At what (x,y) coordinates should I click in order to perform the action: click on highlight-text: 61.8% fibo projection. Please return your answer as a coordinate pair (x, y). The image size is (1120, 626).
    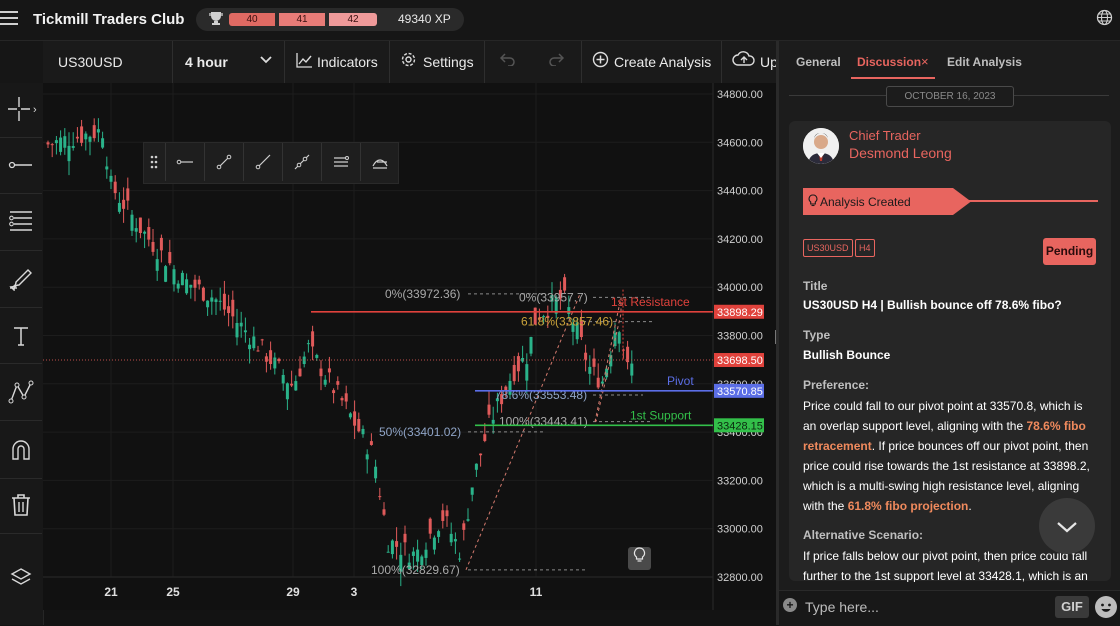
    Looking at the image, I should click on (908, 506).